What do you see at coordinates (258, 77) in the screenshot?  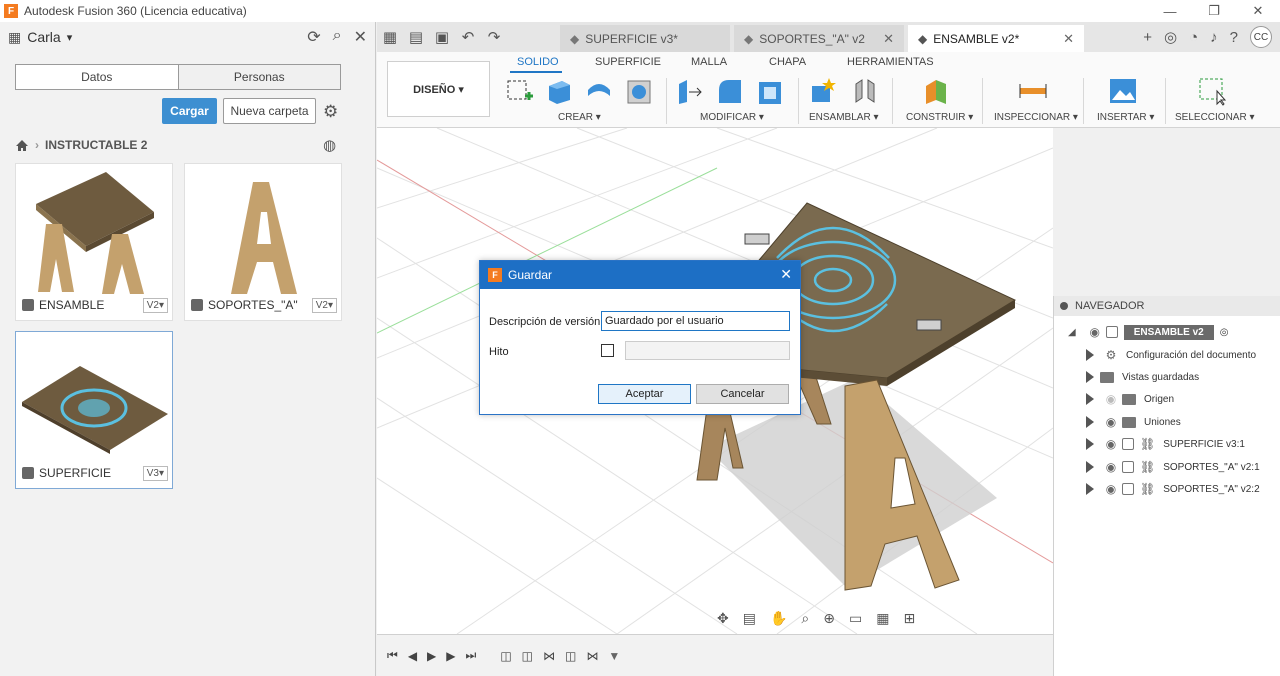 I see `tab-personas: Personas` at bounding box center [258, 77].